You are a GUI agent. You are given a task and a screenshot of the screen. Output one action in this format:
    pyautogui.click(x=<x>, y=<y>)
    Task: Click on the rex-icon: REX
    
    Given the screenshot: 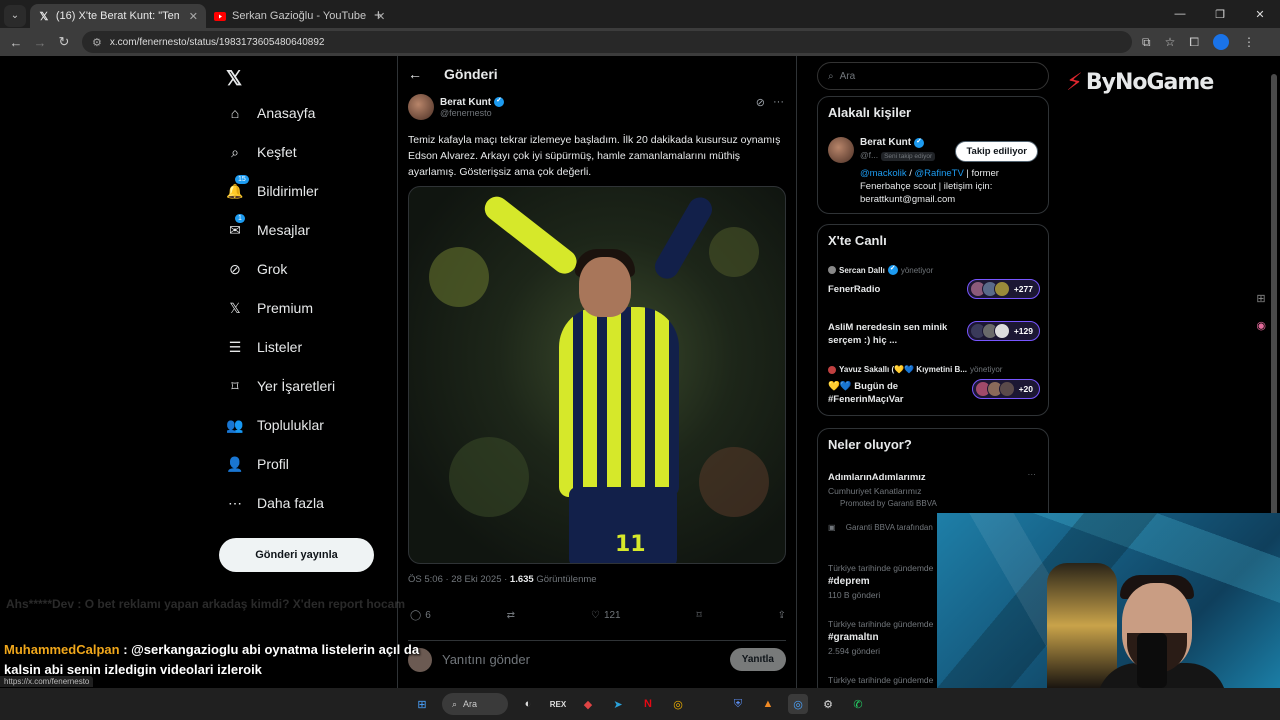 What is the action you would take?
    pyautogui.click(x=558, y=704)
    